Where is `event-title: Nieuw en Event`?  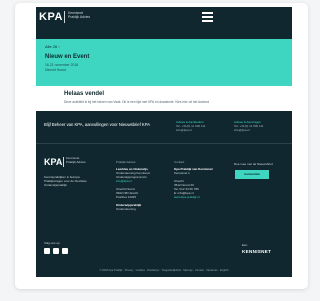 event-title: Nieuw en Event is located at coordinates (67, 57).